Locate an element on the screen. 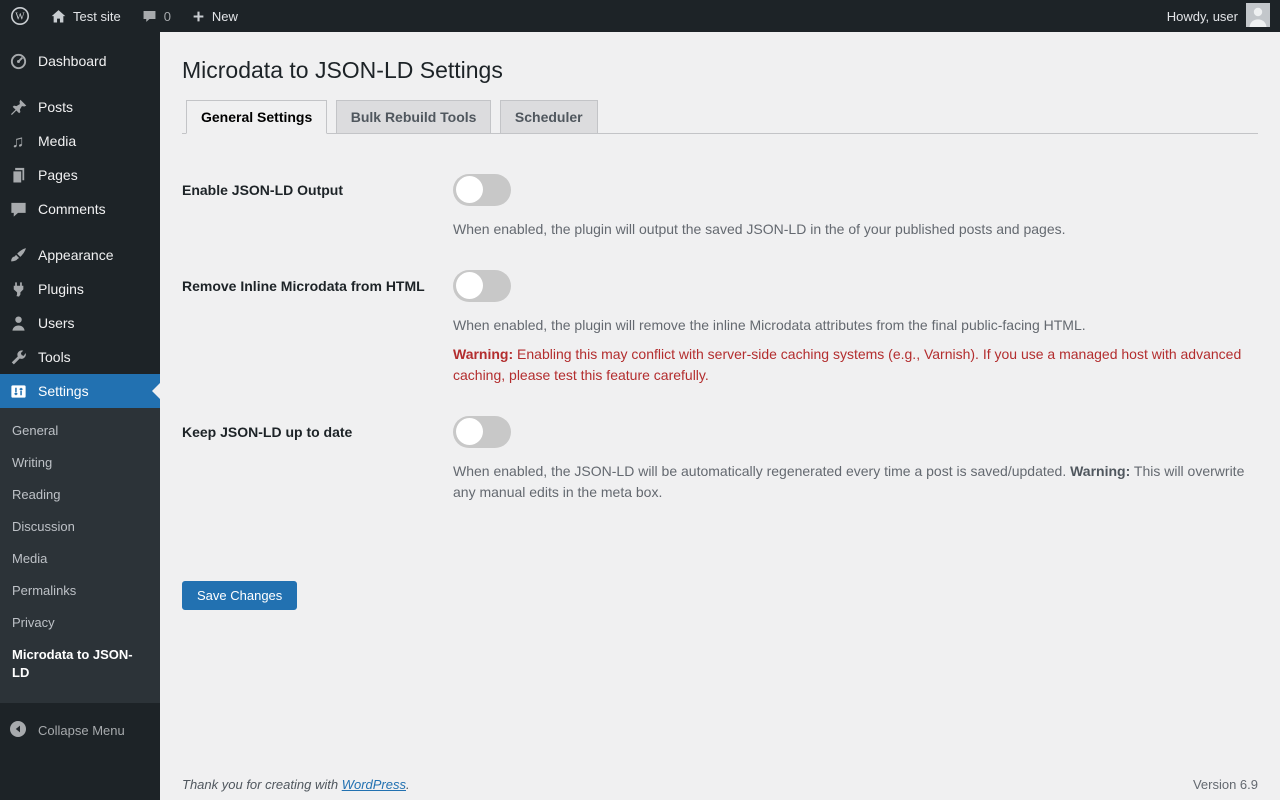 The image size is (1280, 800). thanks-prefix: Thank you for creating with is located at coordinates (262, 784).